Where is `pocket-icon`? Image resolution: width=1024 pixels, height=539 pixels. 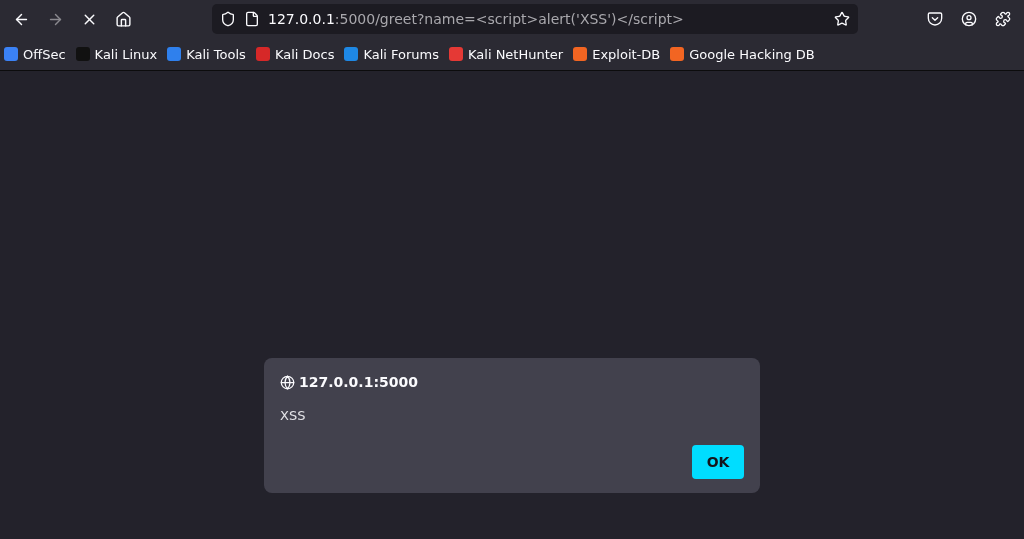 pocket-icon is located at coordinates (935, 19).